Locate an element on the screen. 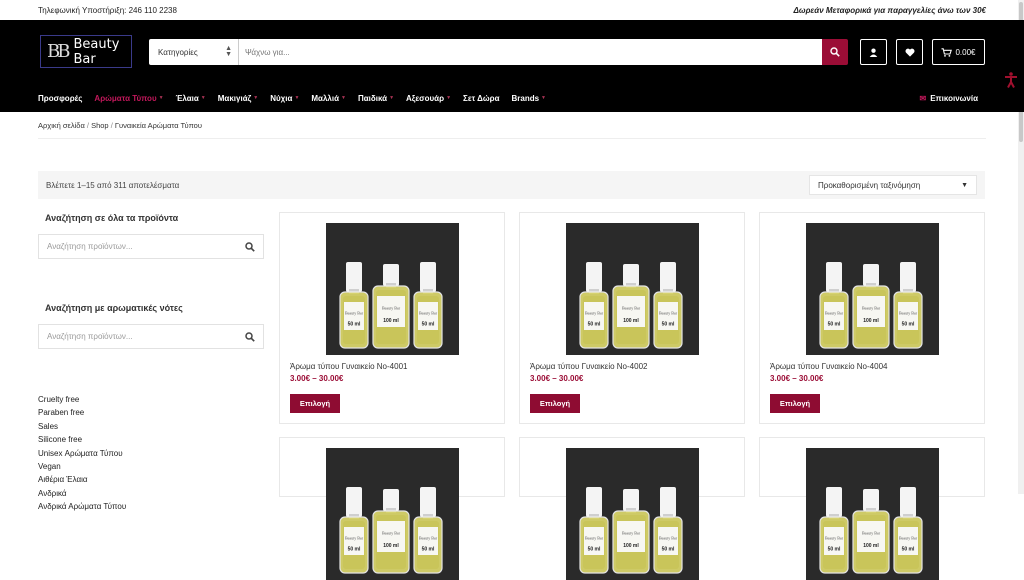 The height and width of the screenshot is (580, 1024). category-select: Κατηγορίες ▲ ▼ is located at coordinates (194, 52).